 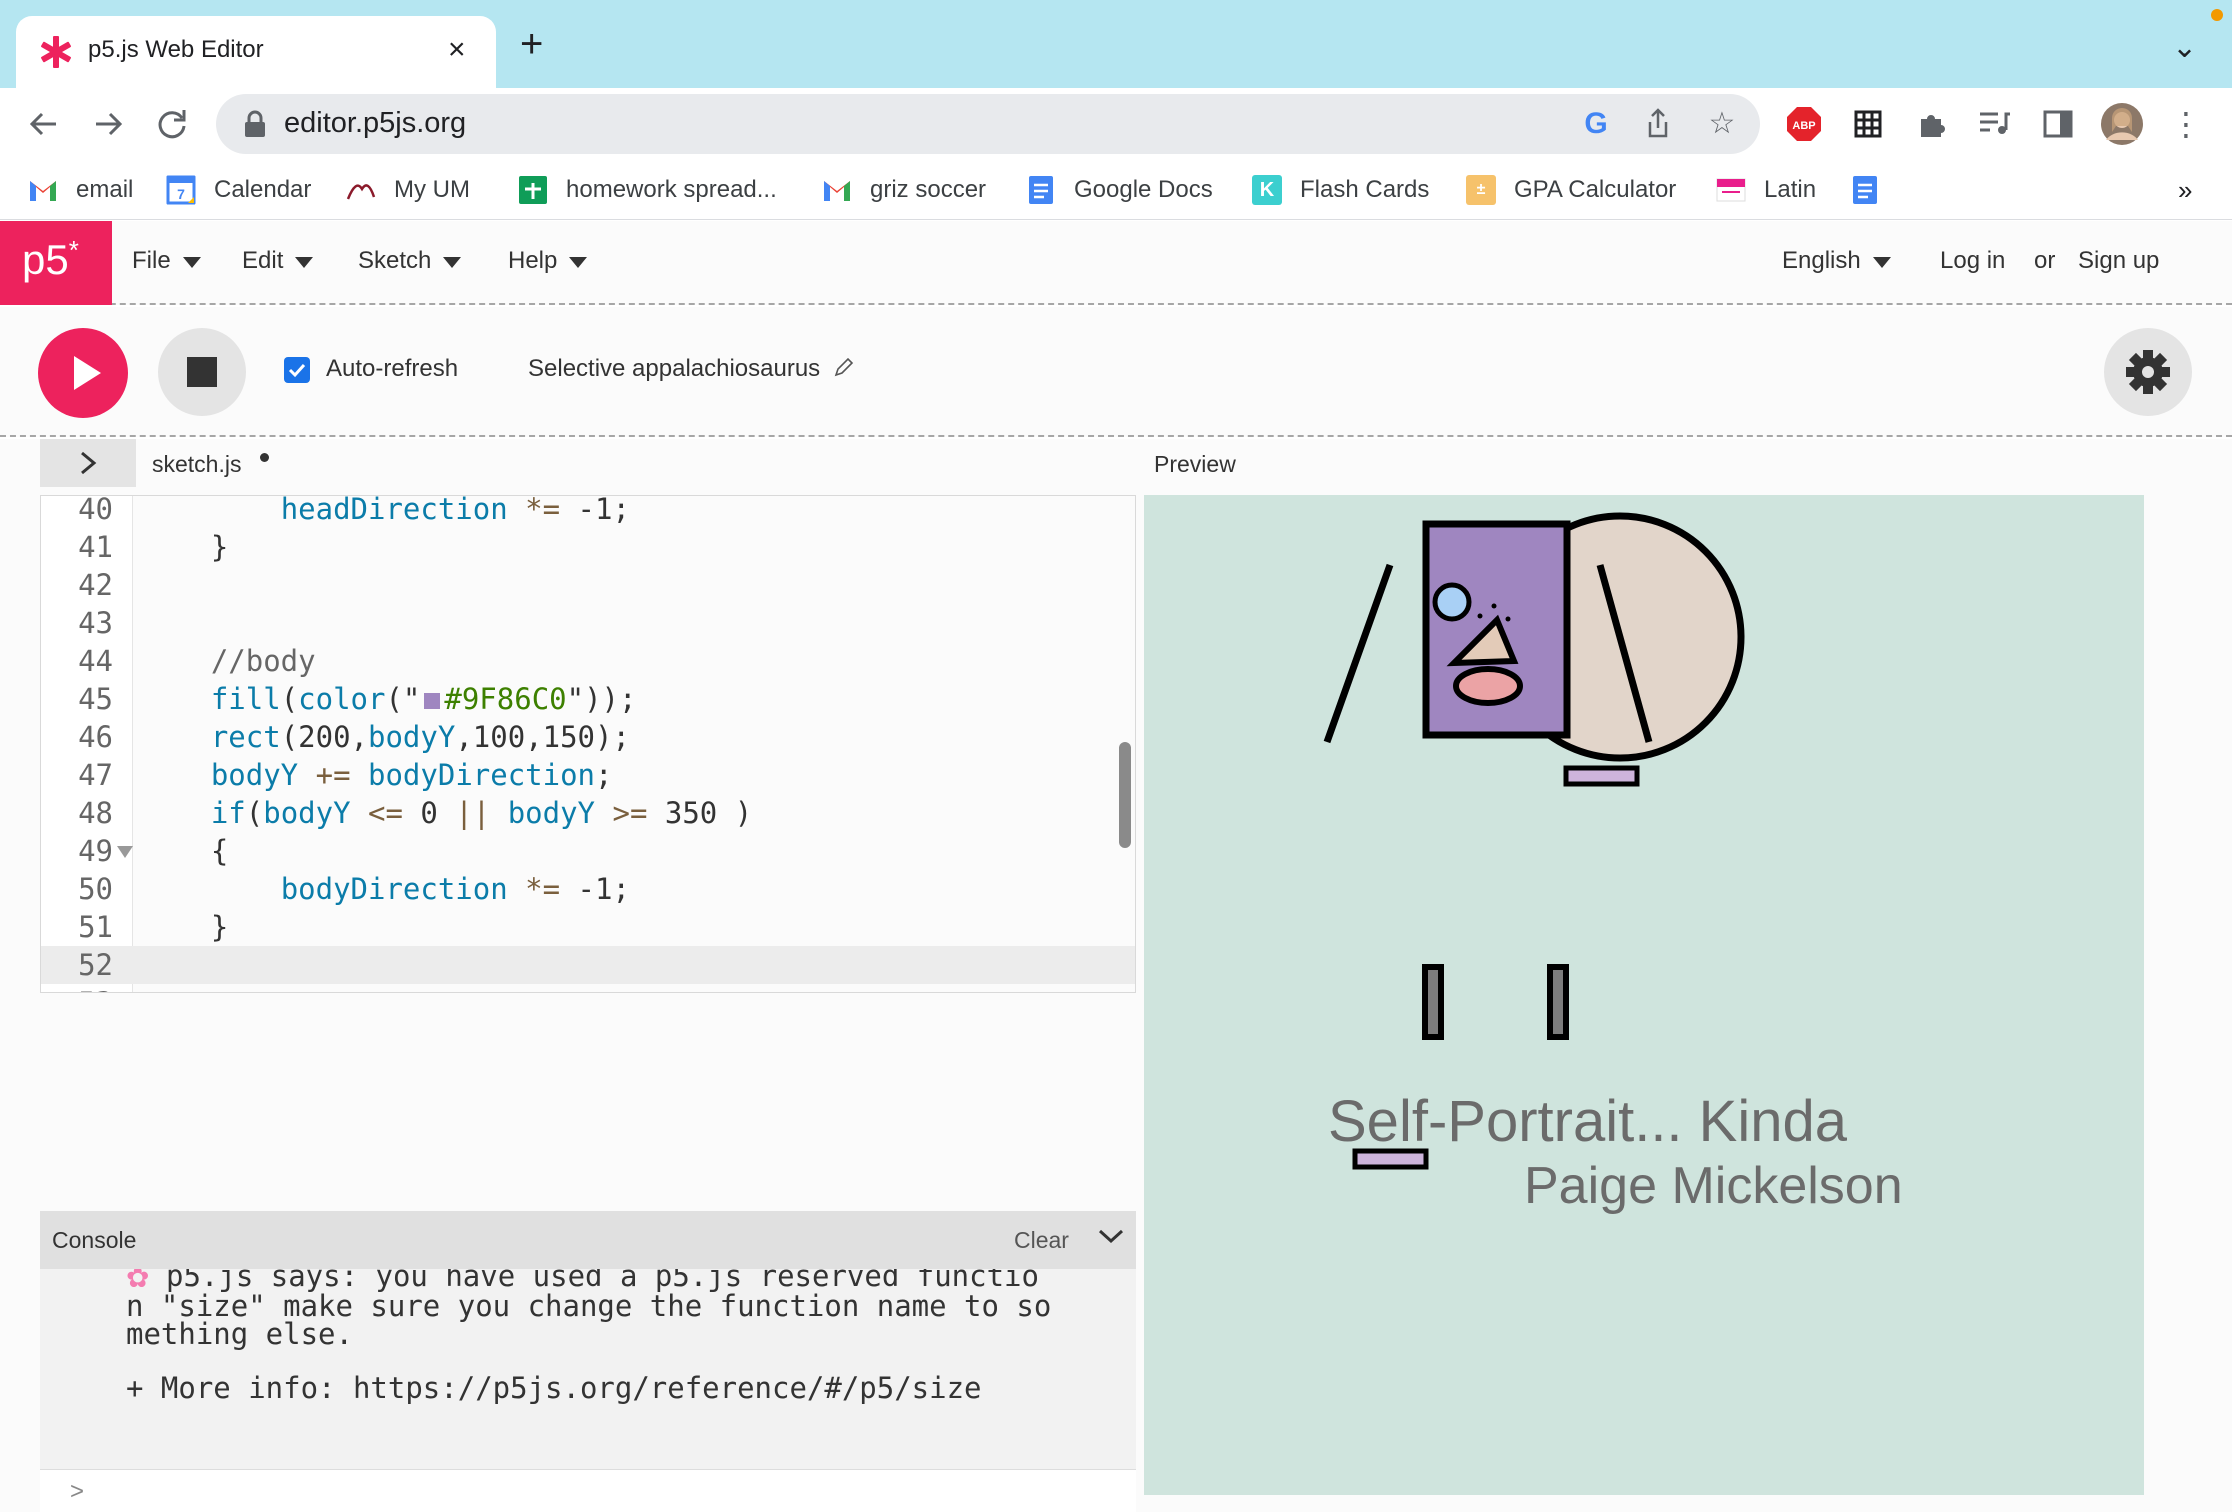 What do you see at coordinates (1267, 190) in the screenshot?
I see `flashcards-icon: K` at bounding box center [1267, 190].